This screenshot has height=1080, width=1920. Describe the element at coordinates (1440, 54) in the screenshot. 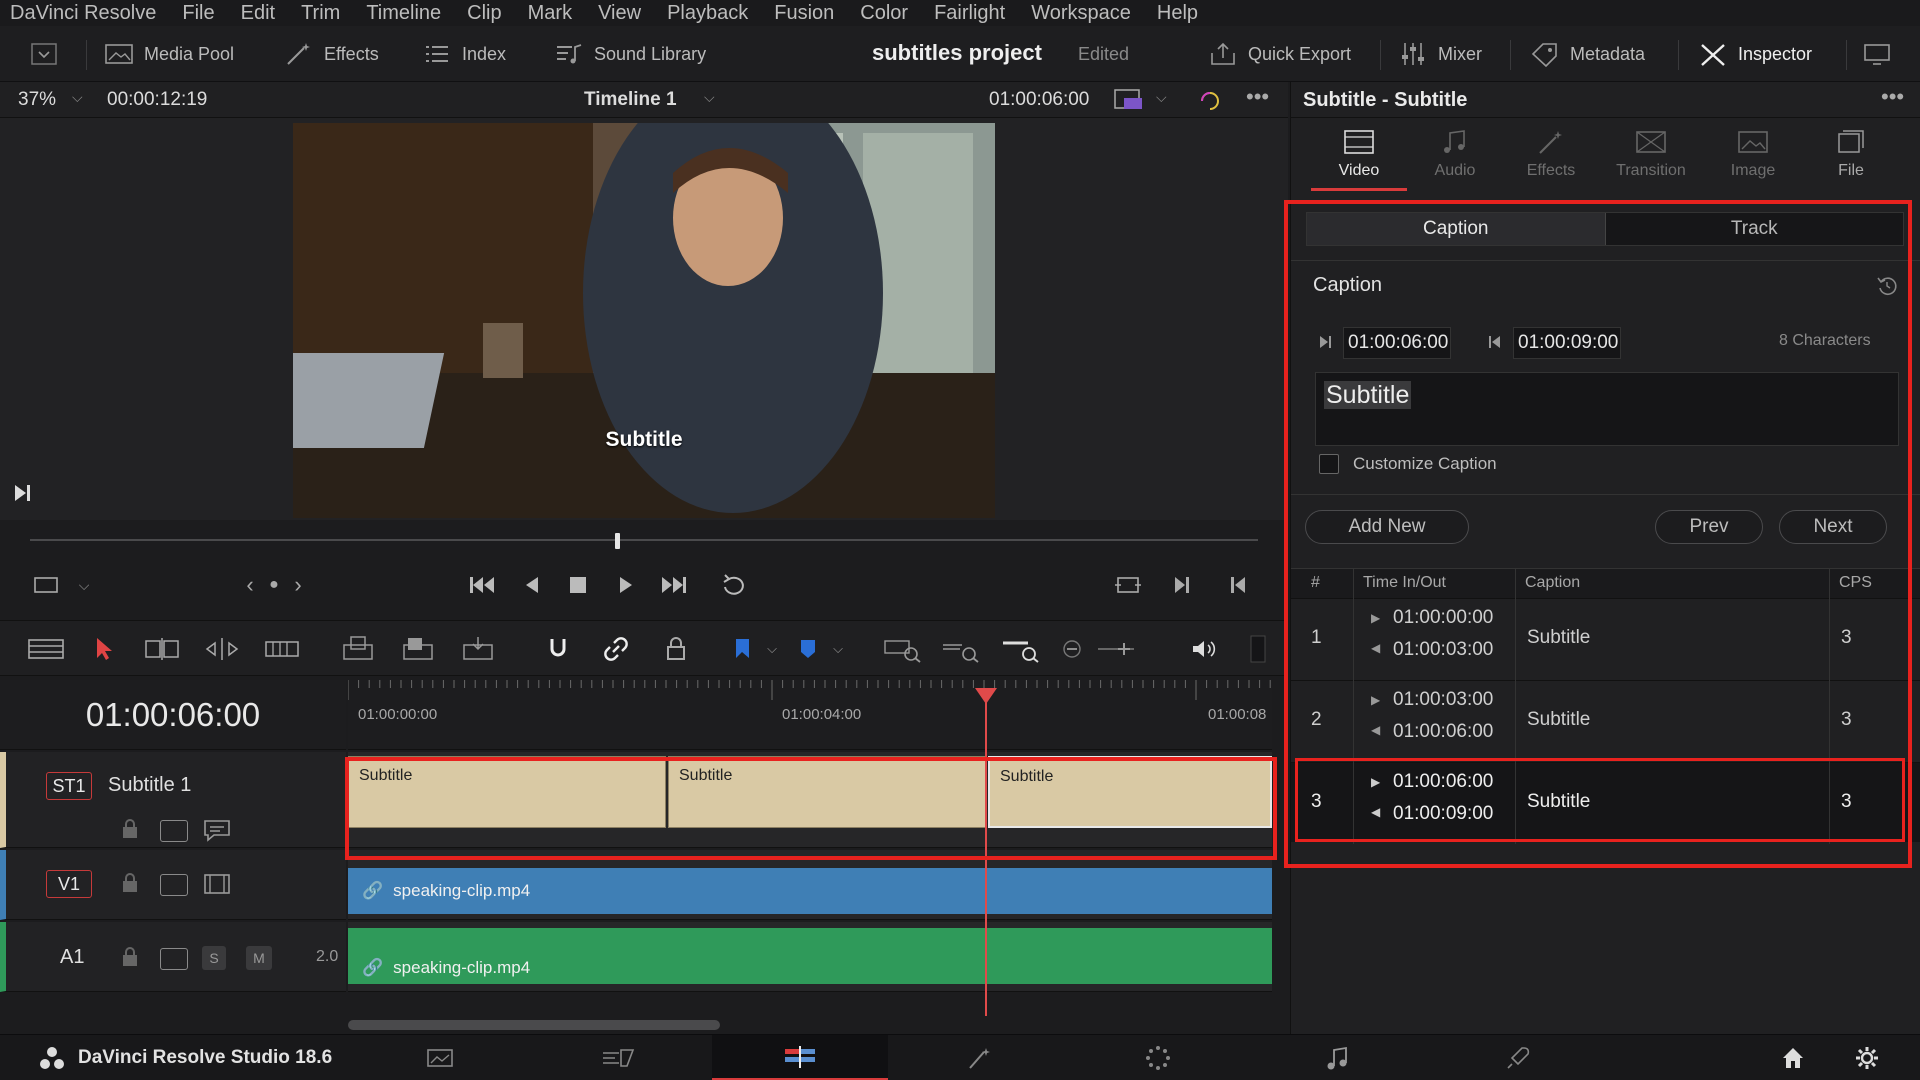

I see `mixer-button: Mixer` at that location.